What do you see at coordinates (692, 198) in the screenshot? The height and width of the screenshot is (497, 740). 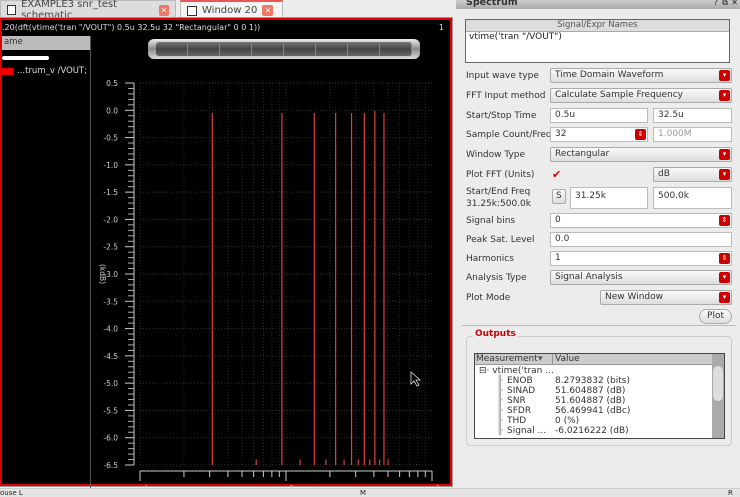 I see `end-freq-input: 500.0k` at bounding box center [692, 198].